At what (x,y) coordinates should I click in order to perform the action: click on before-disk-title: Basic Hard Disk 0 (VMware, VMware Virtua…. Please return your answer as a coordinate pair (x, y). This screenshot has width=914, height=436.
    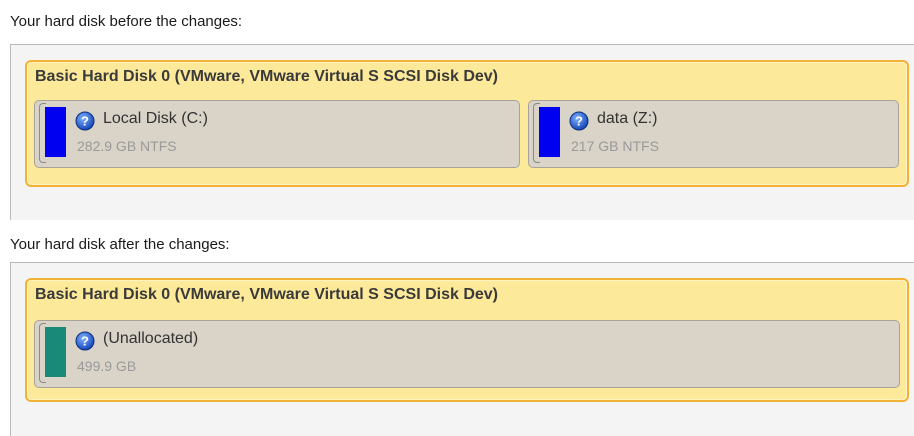
    Looking at the image, I should click on (266, 76).